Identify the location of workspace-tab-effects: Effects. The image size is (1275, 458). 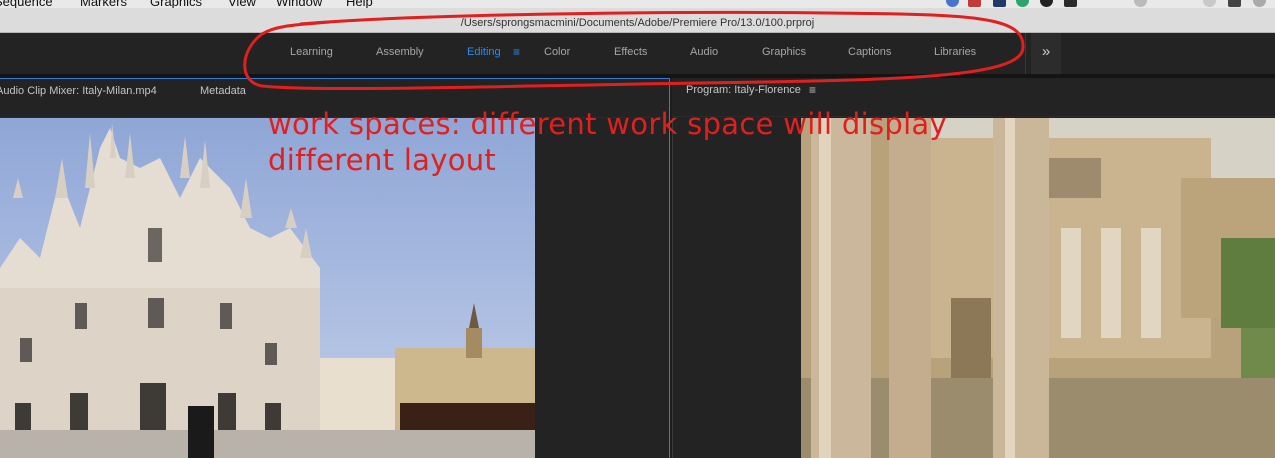
(630, 52).